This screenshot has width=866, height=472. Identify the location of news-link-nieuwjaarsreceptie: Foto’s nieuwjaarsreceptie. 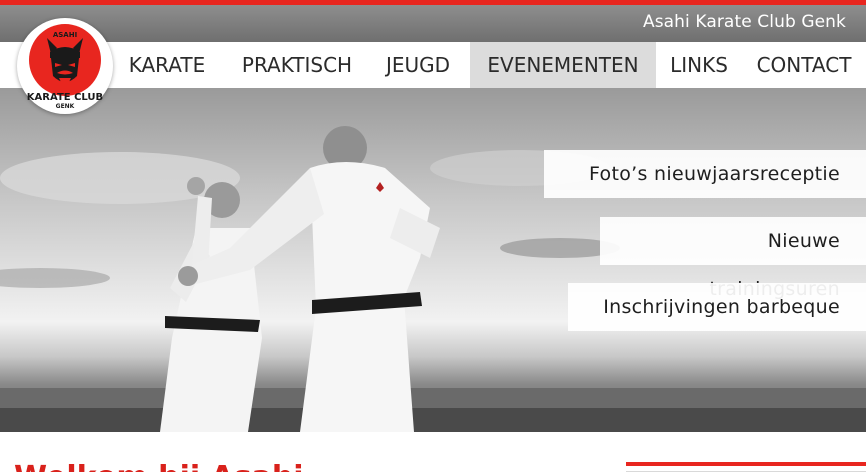
(705, 174).